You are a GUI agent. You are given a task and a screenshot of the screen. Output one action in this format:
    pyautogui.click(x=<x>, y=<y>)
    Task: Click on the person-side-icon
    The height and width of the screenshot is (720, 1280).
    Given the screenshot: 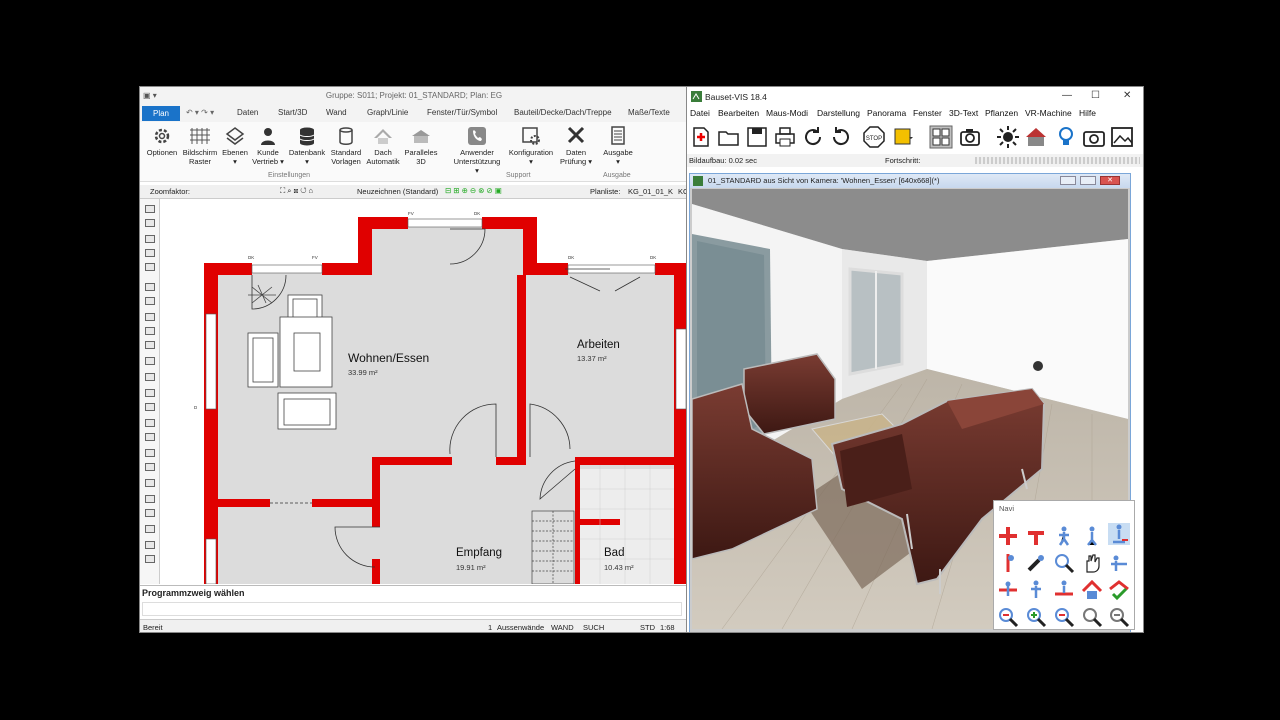 What is the action you would take?
    pyautogui.click(x=1064, y=590)
    